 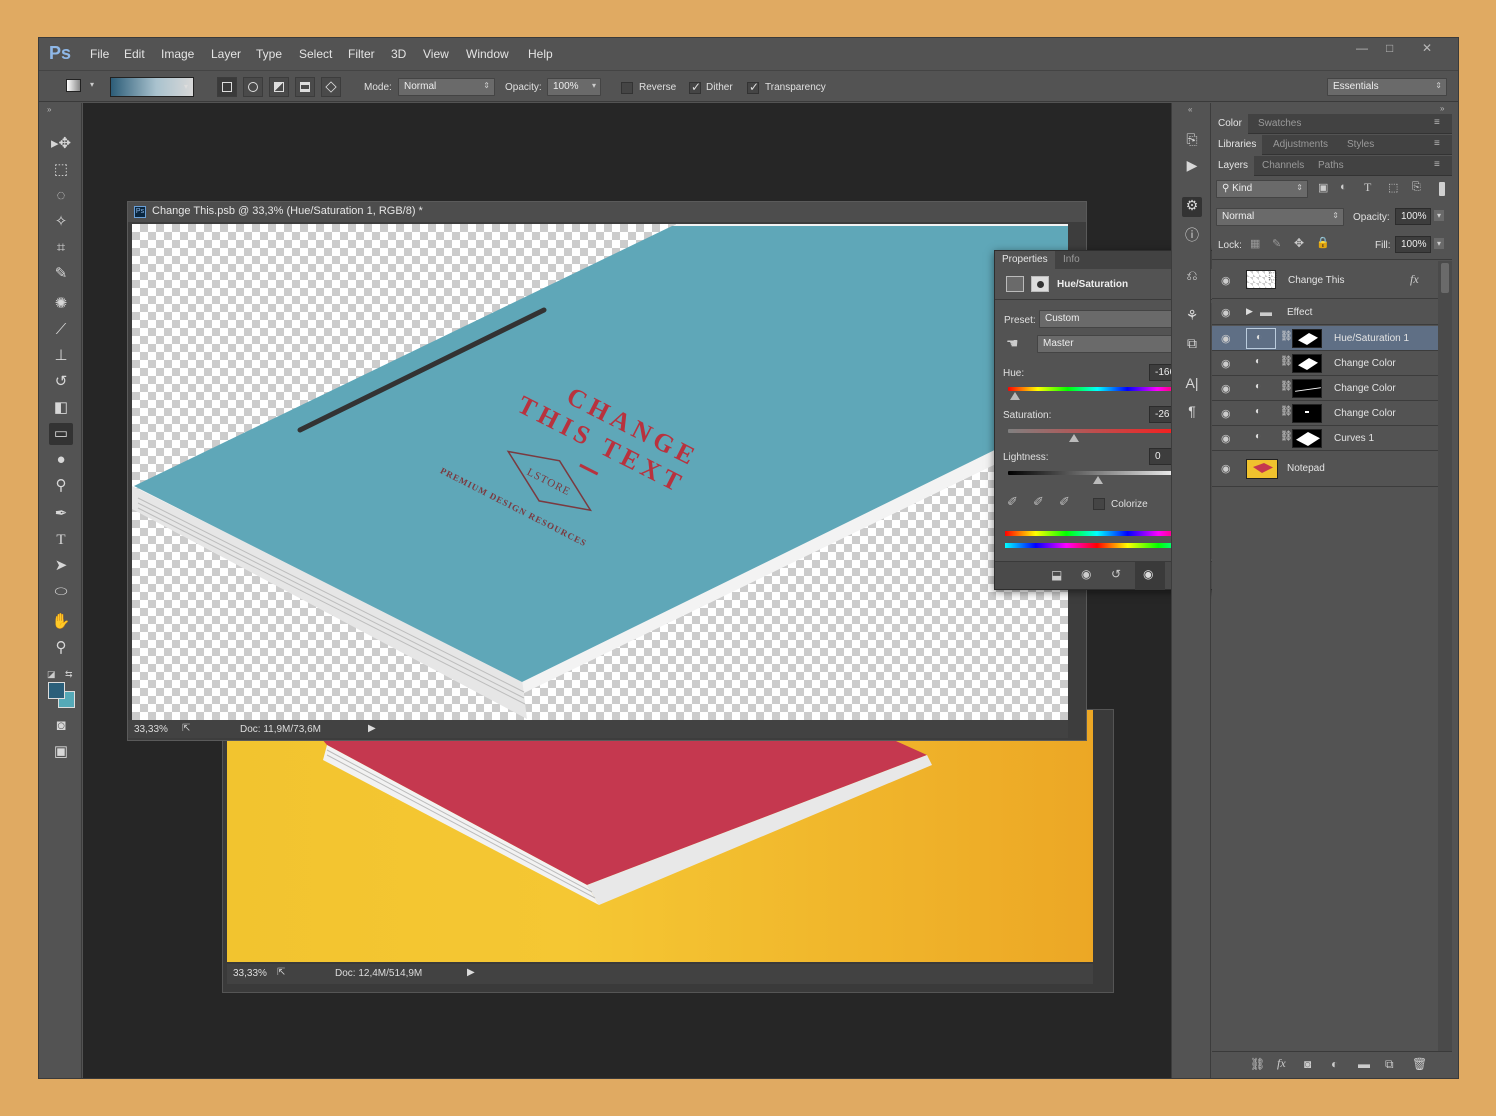 I want to click on menu-filter: Filter, so click(x=361, y=54).